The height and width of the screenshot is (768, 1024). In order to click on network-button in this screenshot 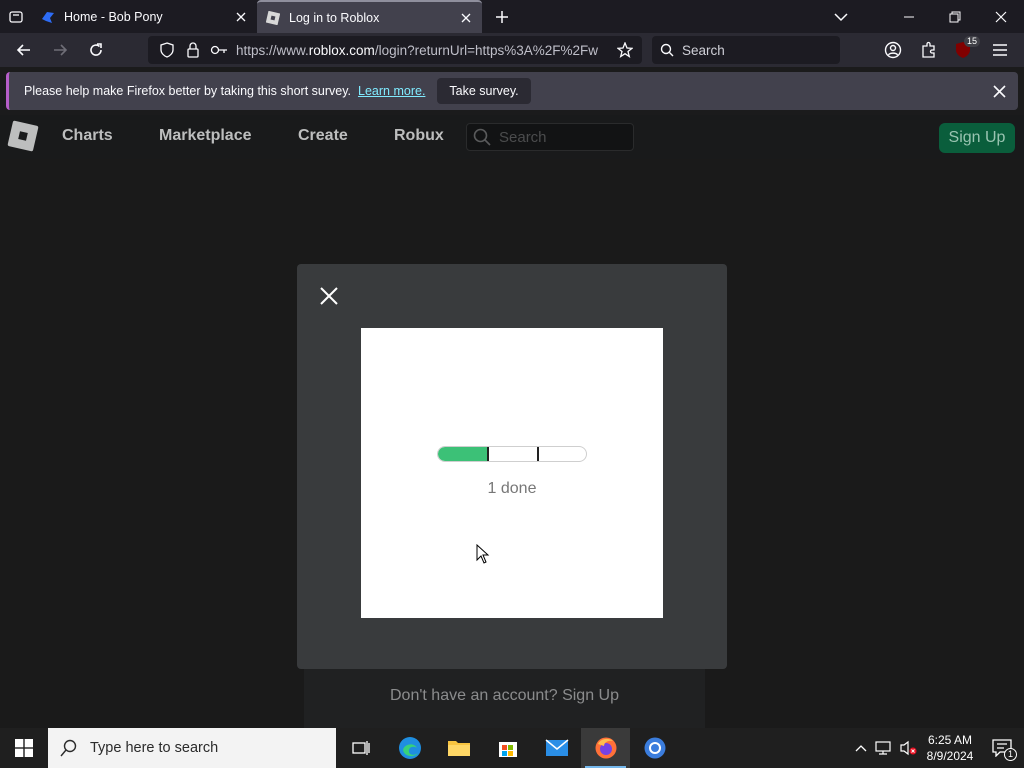, I will do `click(884, 748)`.